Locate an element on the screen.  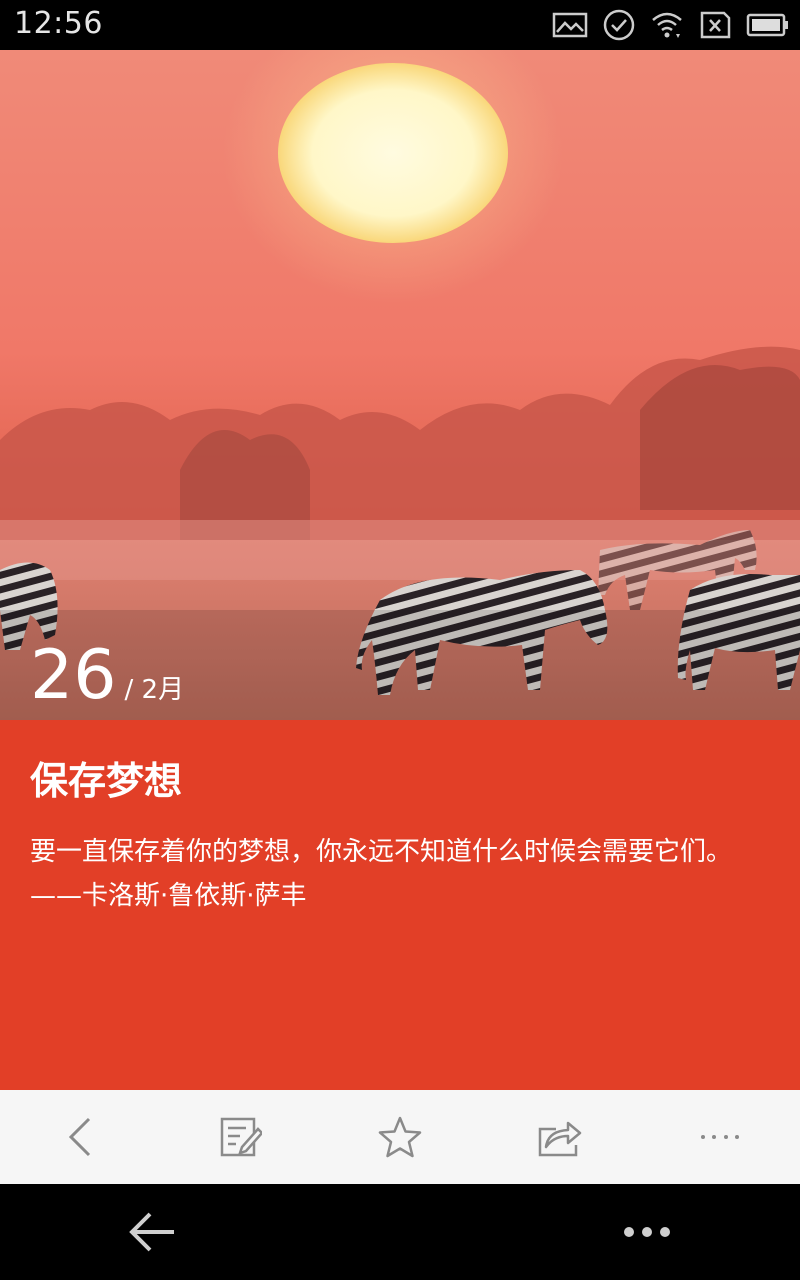
back-arrow-icon is located at coordinates (151, 1232).